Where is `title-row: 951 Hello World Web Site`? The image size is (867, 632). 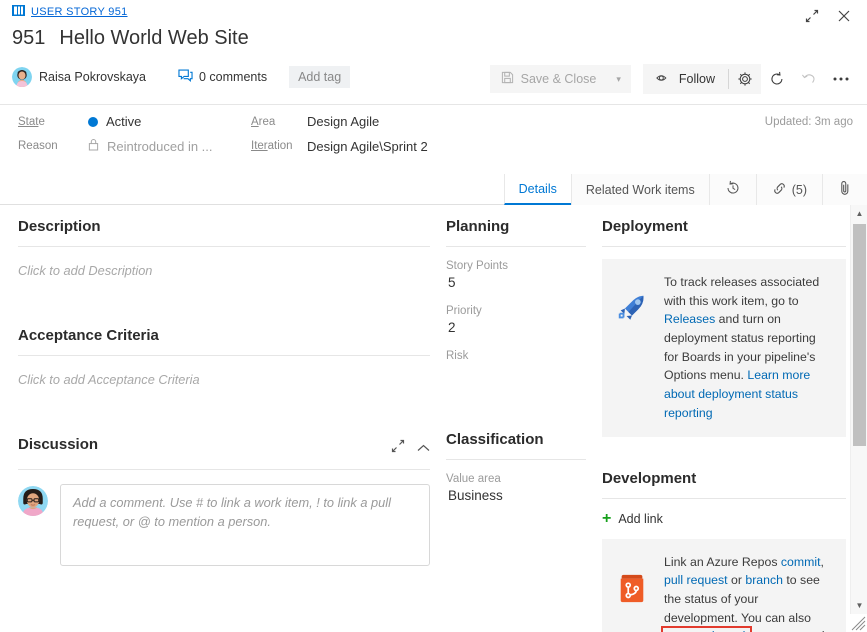
title-row: 951 Hello World Web Site is located at coordinates (404, 38).